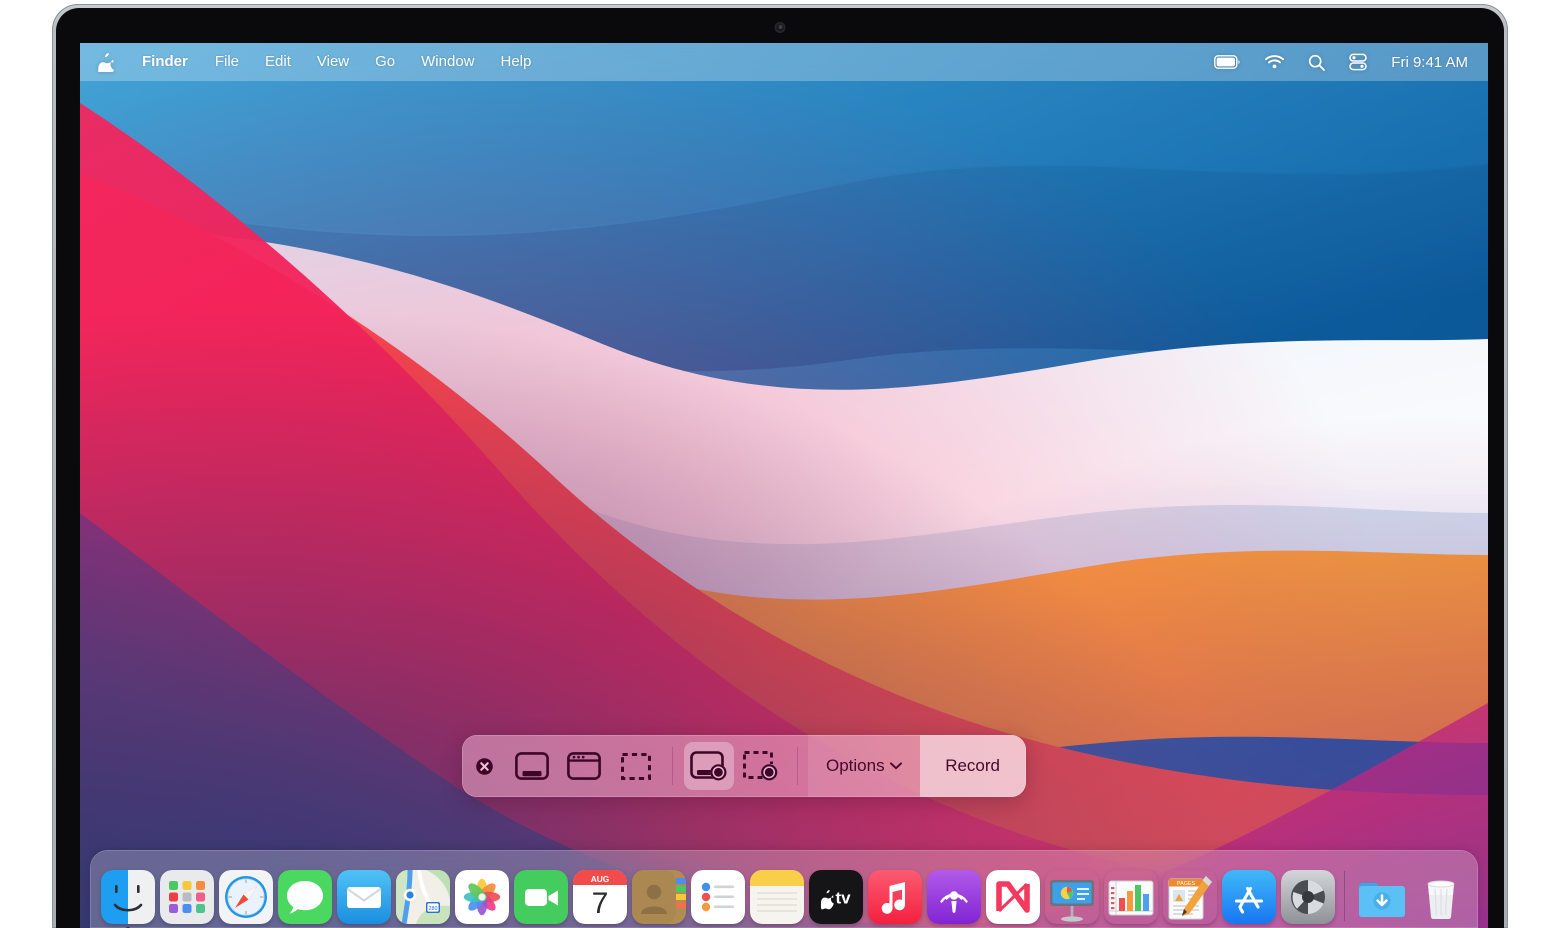 The height and width of the screenshot is (928, 1560). I want to click on mail-icon, so click(363, 897).